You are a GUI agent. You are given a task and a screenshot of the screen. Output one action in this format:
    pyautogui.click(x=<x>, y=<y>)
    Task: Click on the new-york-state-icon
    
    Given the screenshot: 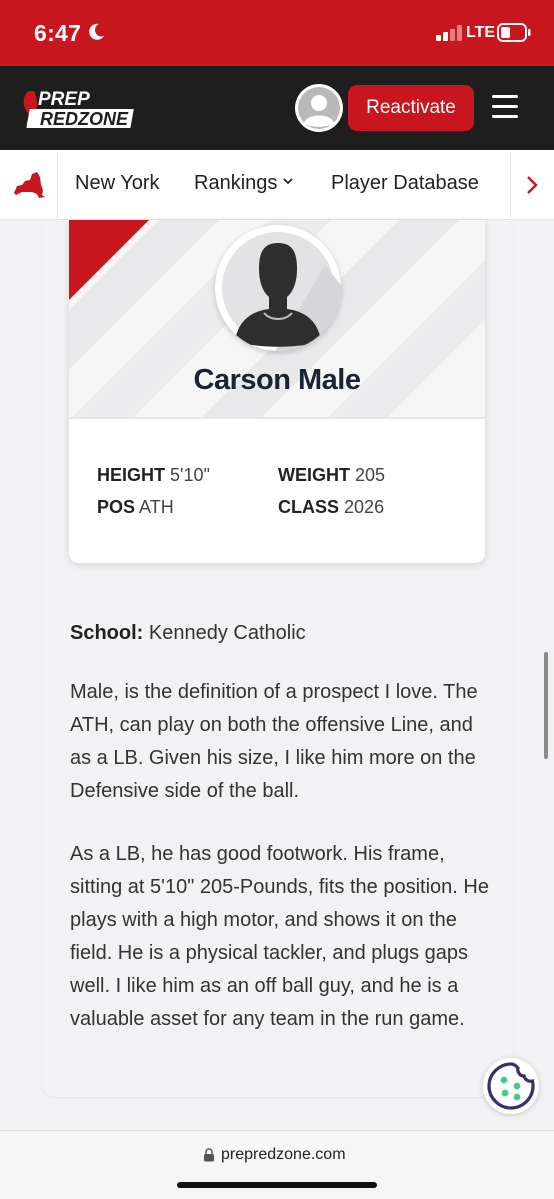 What is the action you would take?
    pyautogui.click(x=30, y=185)
    